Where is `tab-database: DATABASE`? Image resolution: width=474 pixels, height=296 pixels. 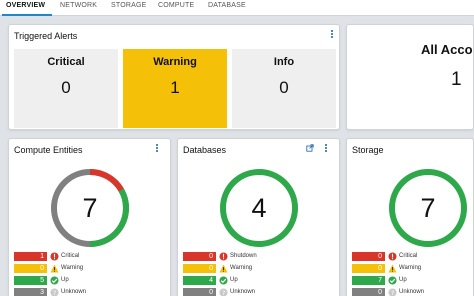 tab-database: DATABASE is located at coordinates (227, 5).